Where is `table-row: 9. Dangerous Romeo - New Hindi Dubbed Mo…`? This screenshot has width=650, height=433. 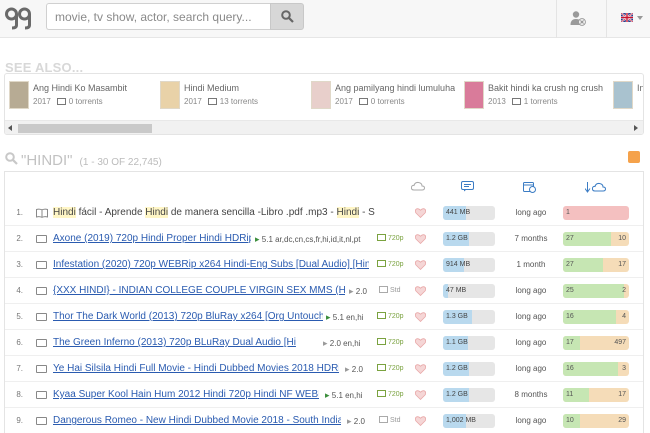 table-row: 9. Dangerous Romeo - New Hindi Dubbed Mo… is located at coordinates (324, 421).